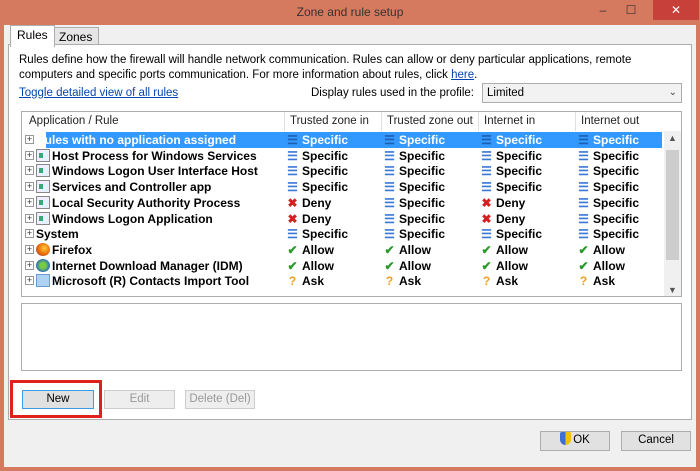 This screenshot has height=471, width=700. I want to click on rule-row: + Firefox ✔ Allow ✔ Allow ✔ Allow ✔ Allow, so click(342, 250).